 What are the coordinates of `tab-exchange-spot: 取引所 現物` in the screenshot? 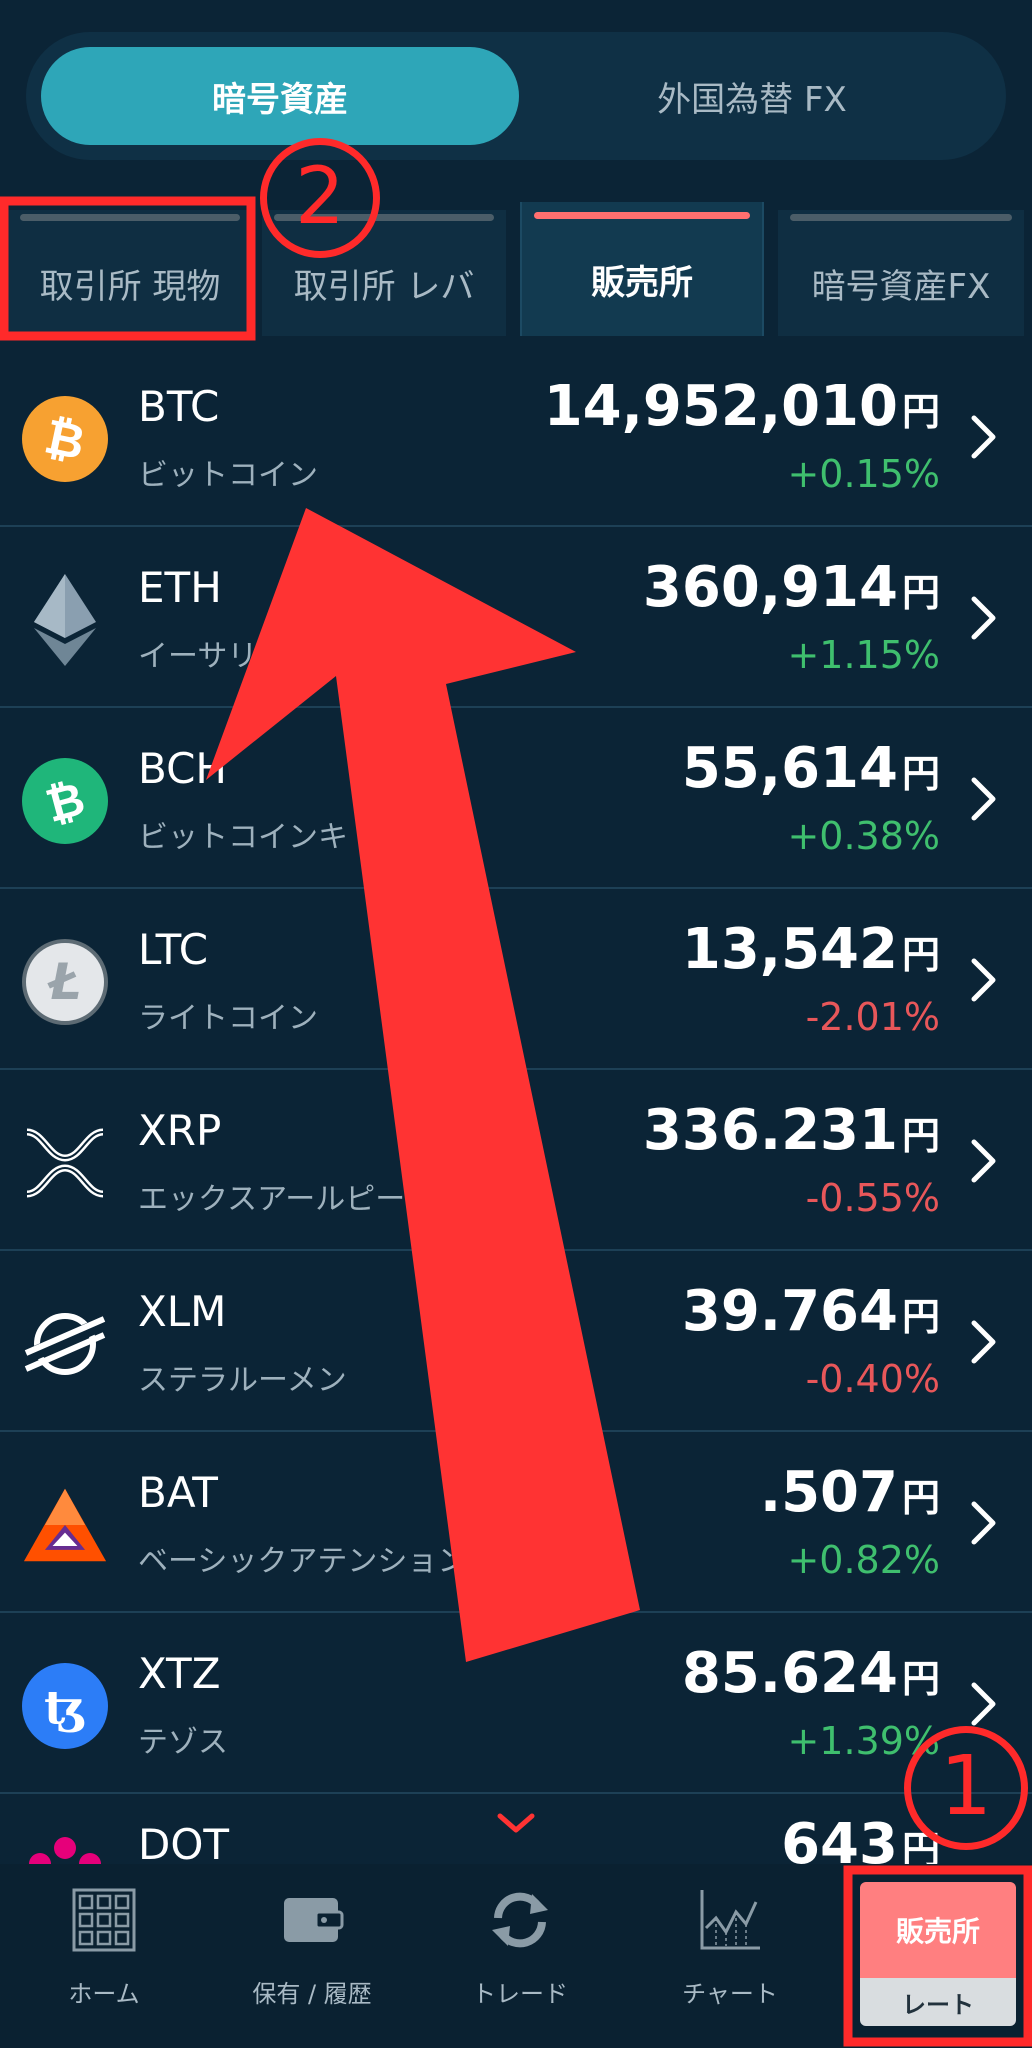 It's located at (130, 273).